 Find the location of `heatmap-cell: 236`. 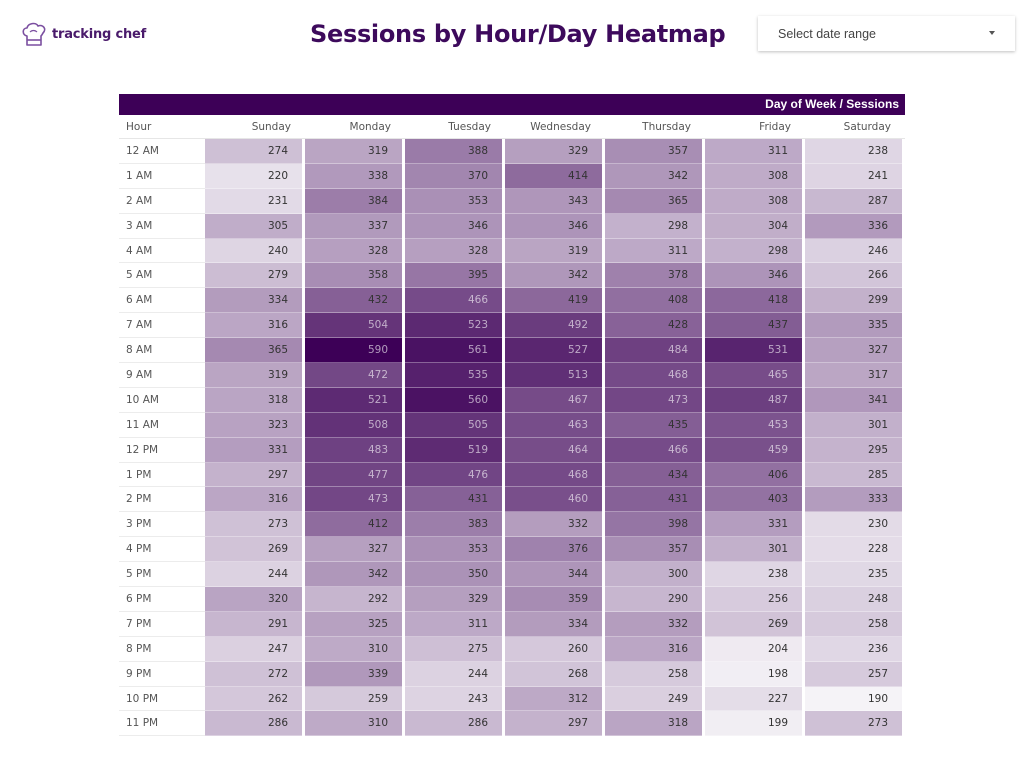

heatmap-cell: 236 is located at coordinates (853, 649).